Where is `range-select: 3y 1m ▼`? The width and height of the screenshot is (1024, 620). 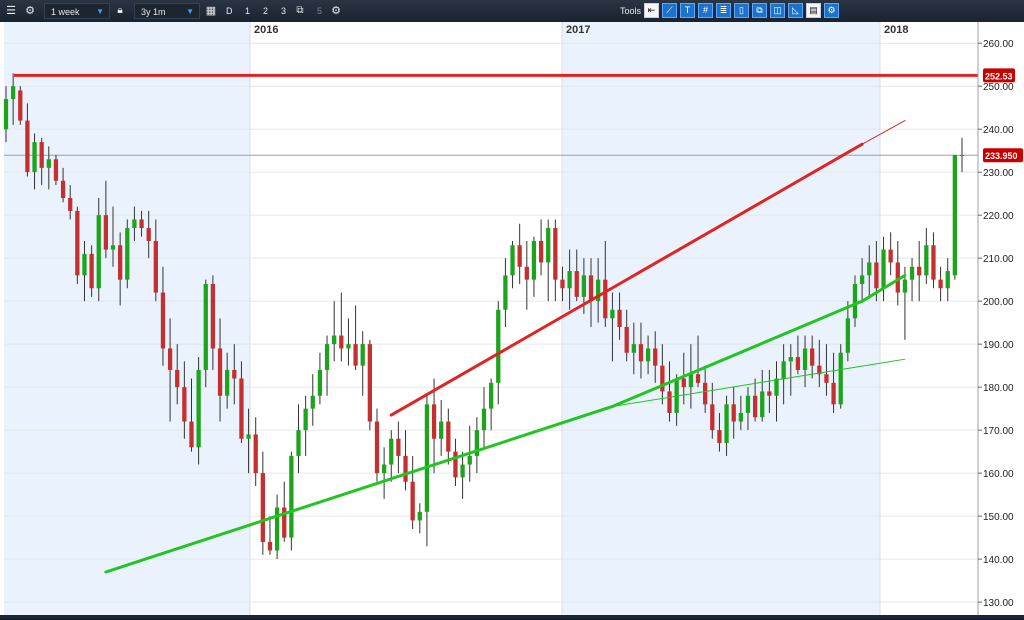 range-select: 3y 1m ▼ is located at coordinates (167, 11).